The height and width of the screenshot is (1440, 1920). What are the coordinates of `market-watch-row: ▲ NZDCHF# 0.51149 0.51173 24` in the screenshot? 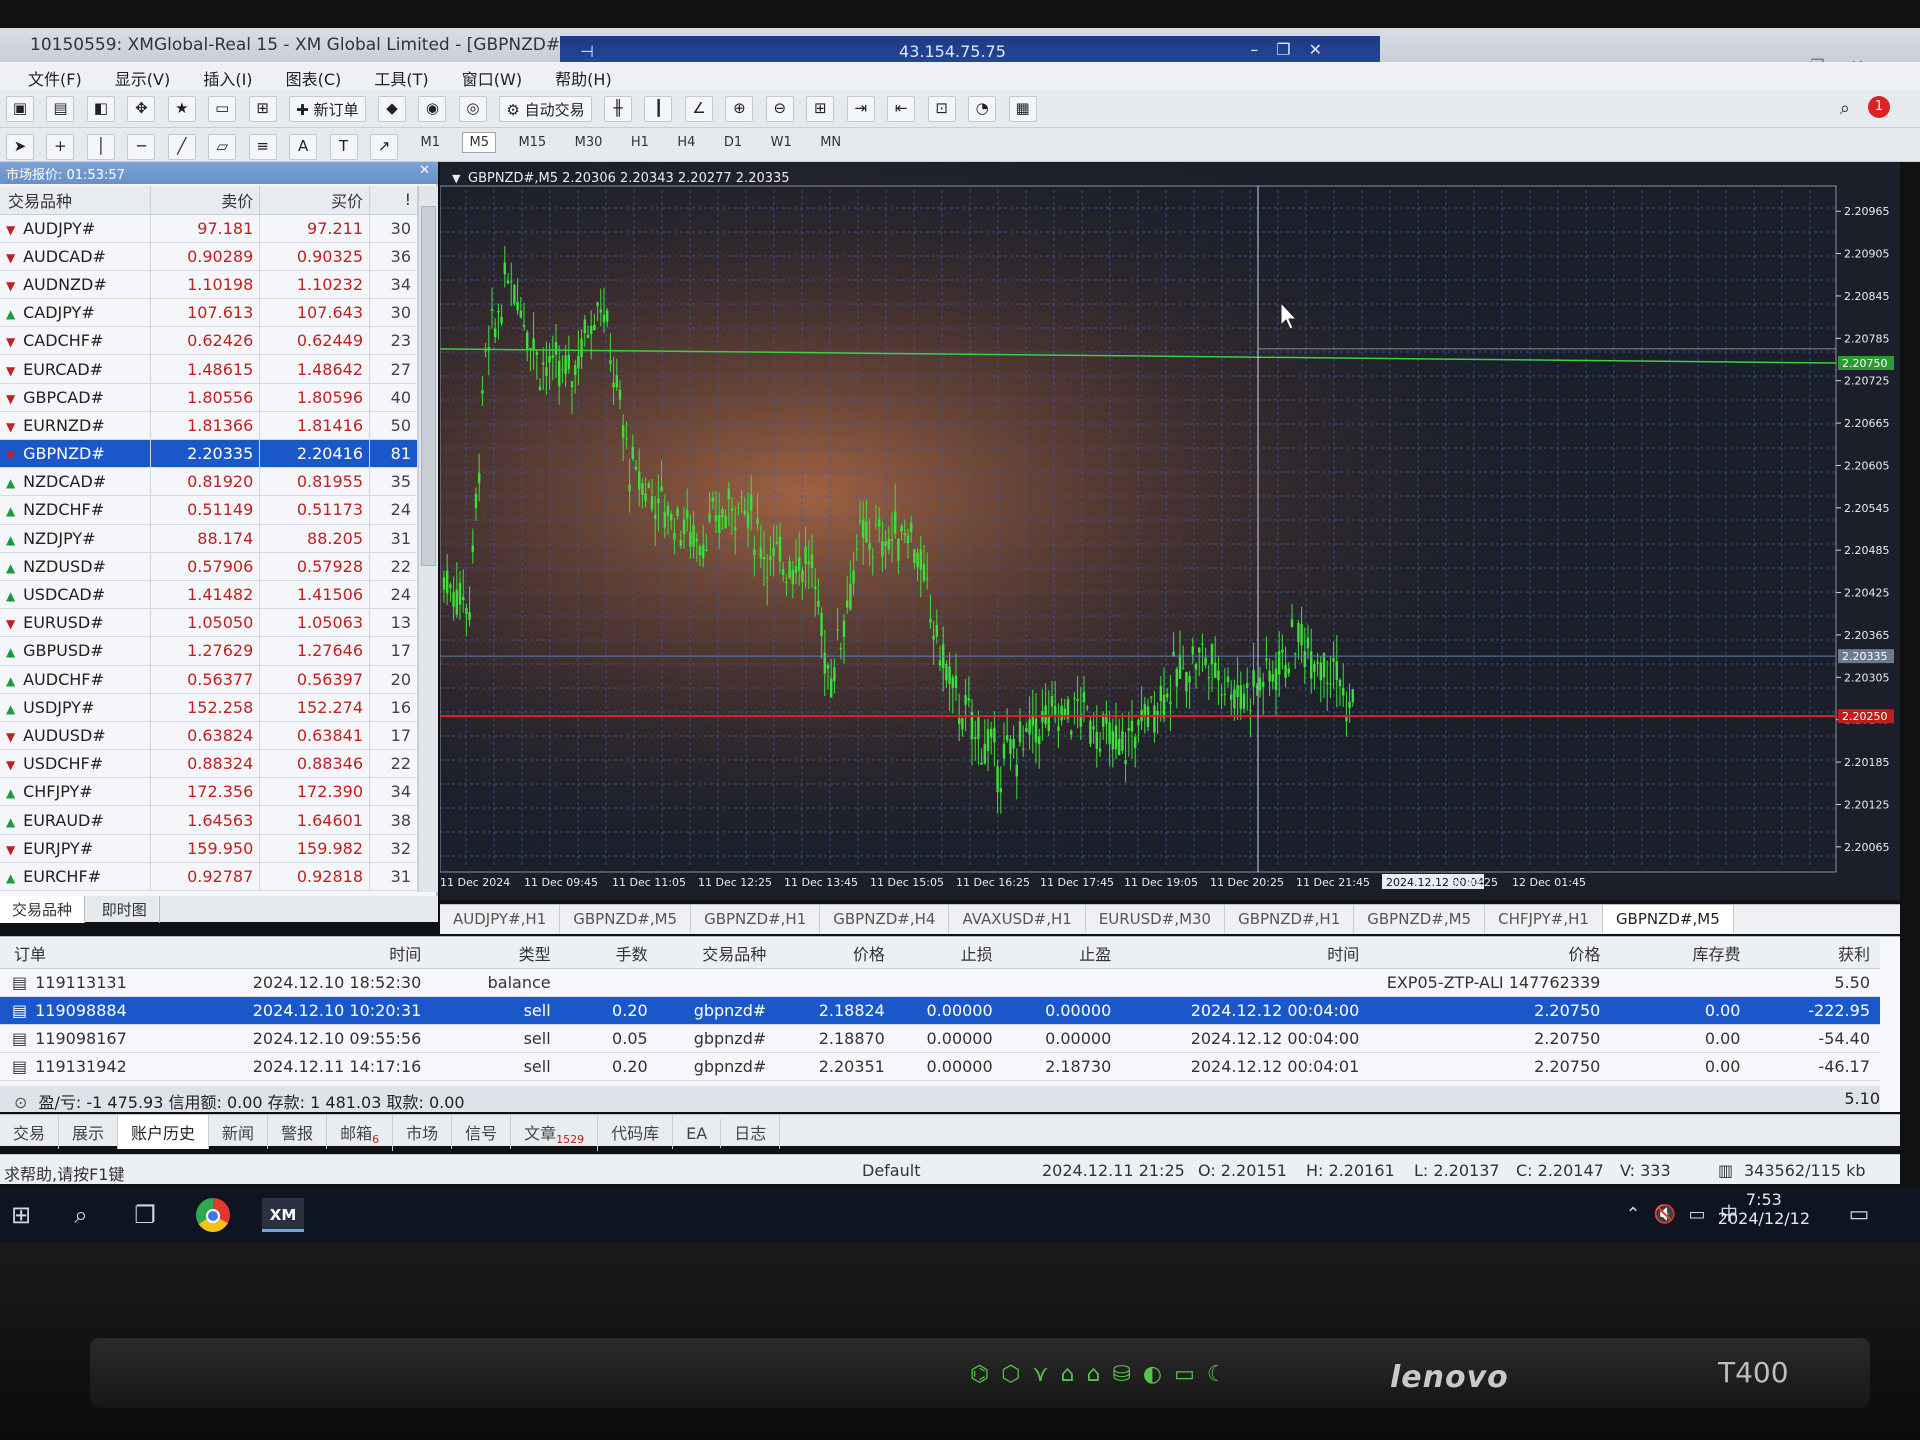 It's located at (209, 510).